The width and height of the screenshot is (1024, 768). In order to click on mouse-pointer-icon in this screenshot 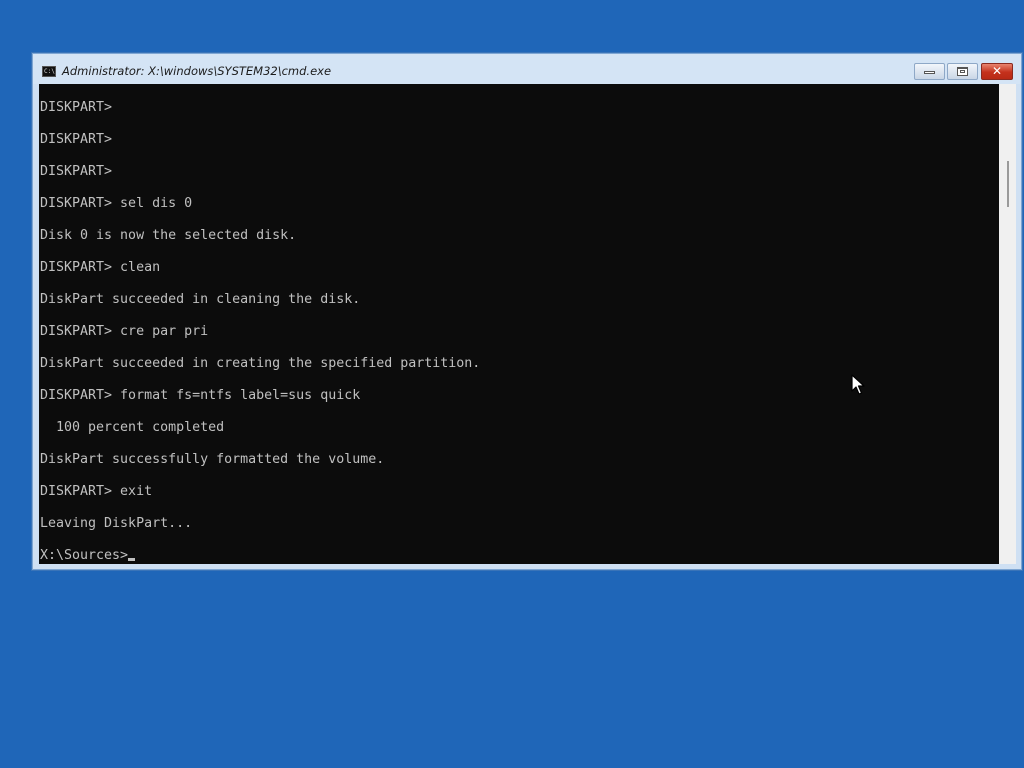, I will do `click(858, 384)`.